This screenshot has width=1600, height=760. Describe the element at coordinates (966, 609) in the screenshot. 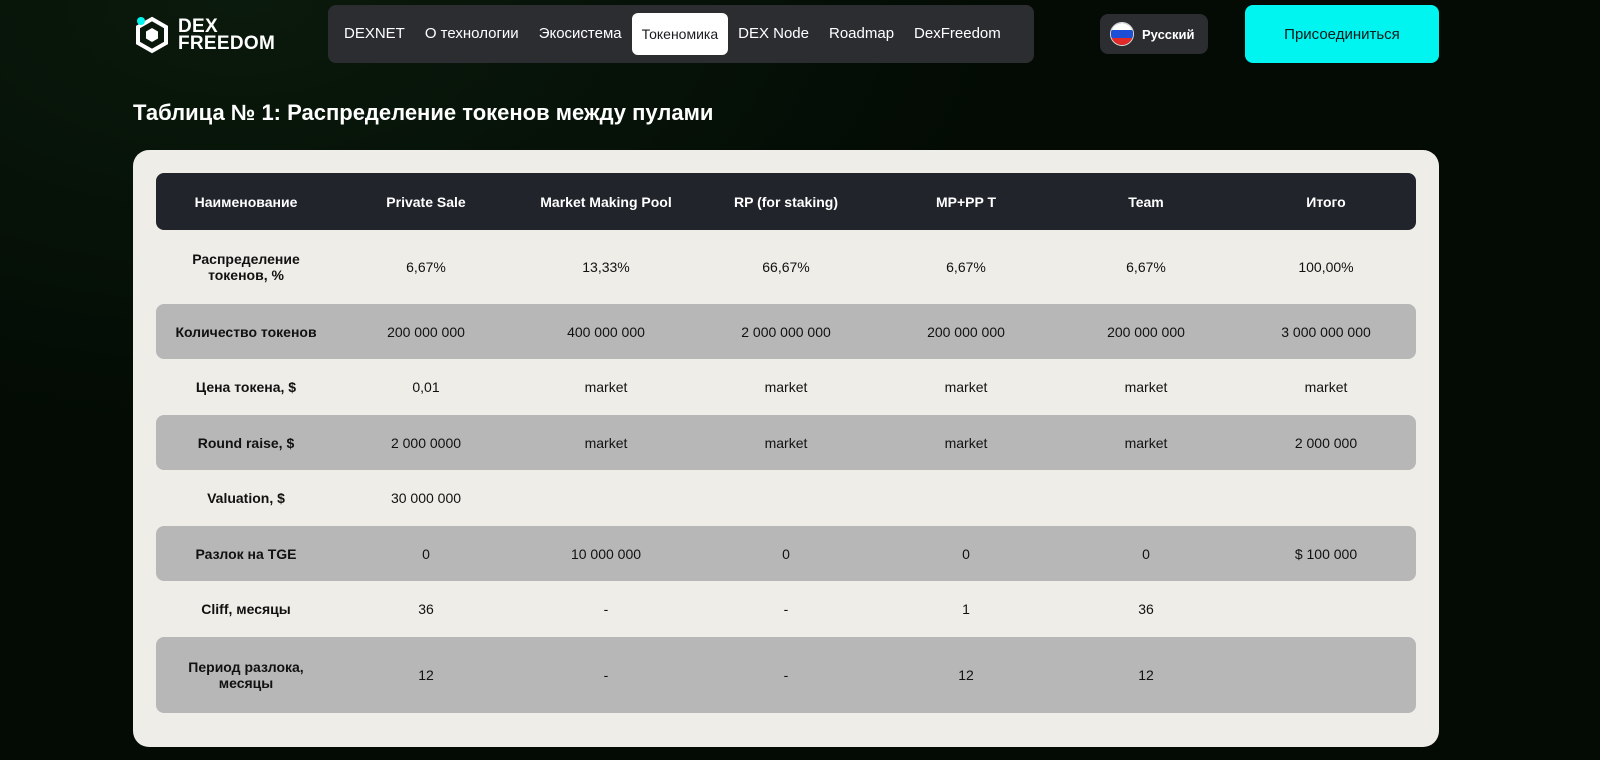

I see `table-cell: 1` at that location.